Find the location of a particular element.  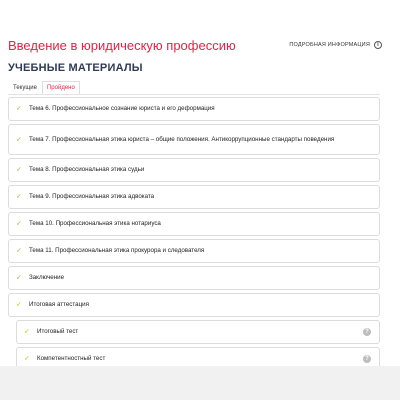

details-link: ПОДРОБНАЯ ИНФОРМАЦИЯ i is located at coordinates (335, 45).